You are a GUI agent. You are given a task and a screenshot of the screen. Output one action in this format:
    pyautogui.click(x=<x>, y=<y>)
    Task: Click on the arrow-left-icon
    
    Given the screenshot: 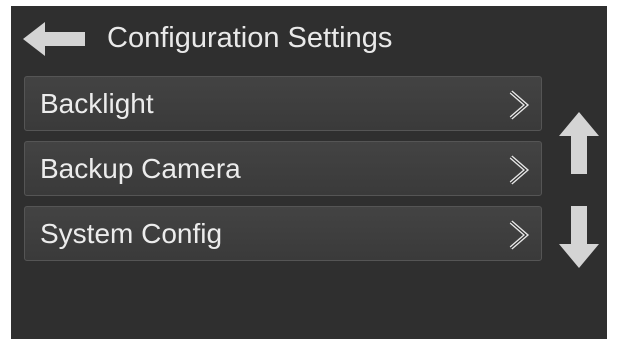 What is the action you would take?
    pyautogui.click(x=54, y=39)
    